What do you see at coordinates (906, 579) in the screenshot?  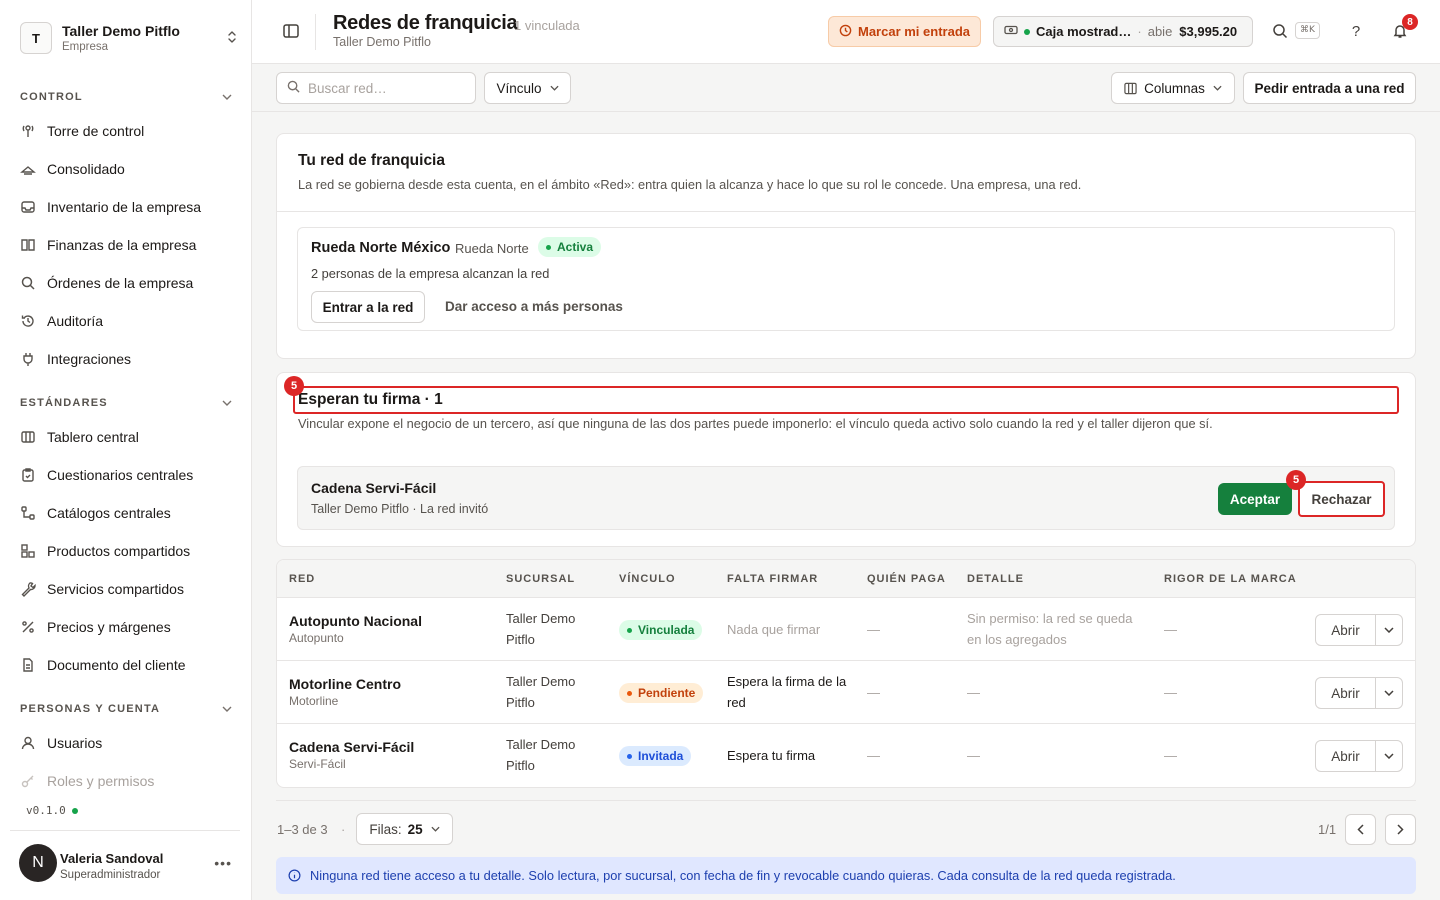 I see `column-header: QUIÉN PAGA` at bounding box center [906, 579].